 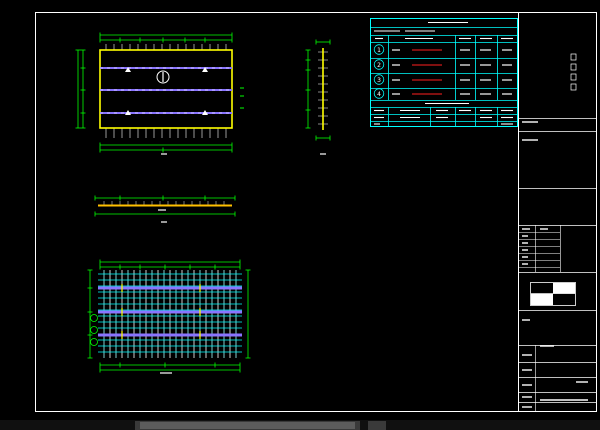 What do you see at coordinates (379, 80) in the screenshot?
I see `row-mark-3: 3` at bounding box center [379, 80].